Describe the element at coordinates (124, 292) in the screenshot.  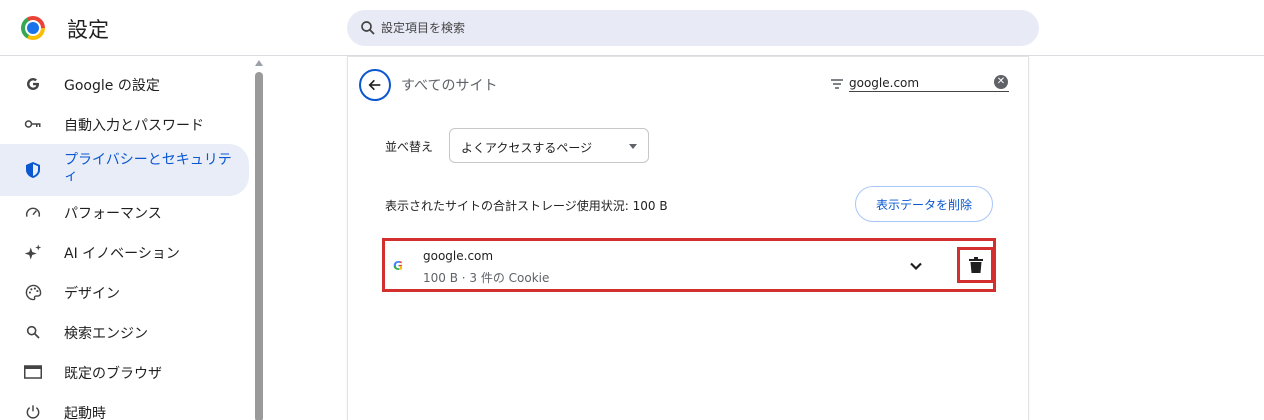
I see `sidebar-item-appearance: デザイン` at that location.